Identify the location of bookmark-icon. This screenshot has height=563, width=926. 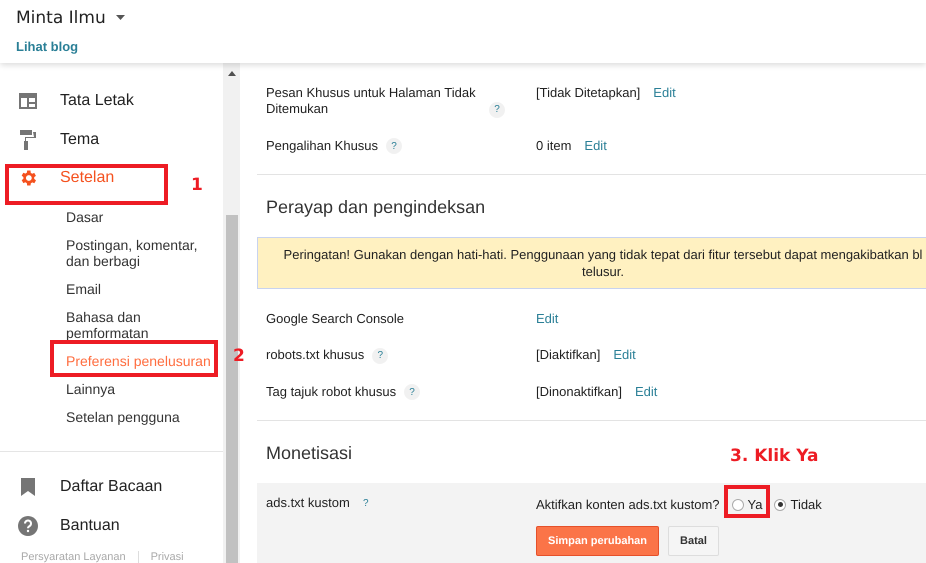
(28, 487).